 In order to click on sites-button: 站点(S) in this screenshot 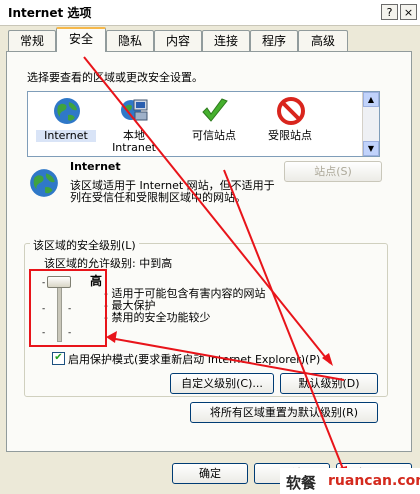, I will do `click(333, 171)`.